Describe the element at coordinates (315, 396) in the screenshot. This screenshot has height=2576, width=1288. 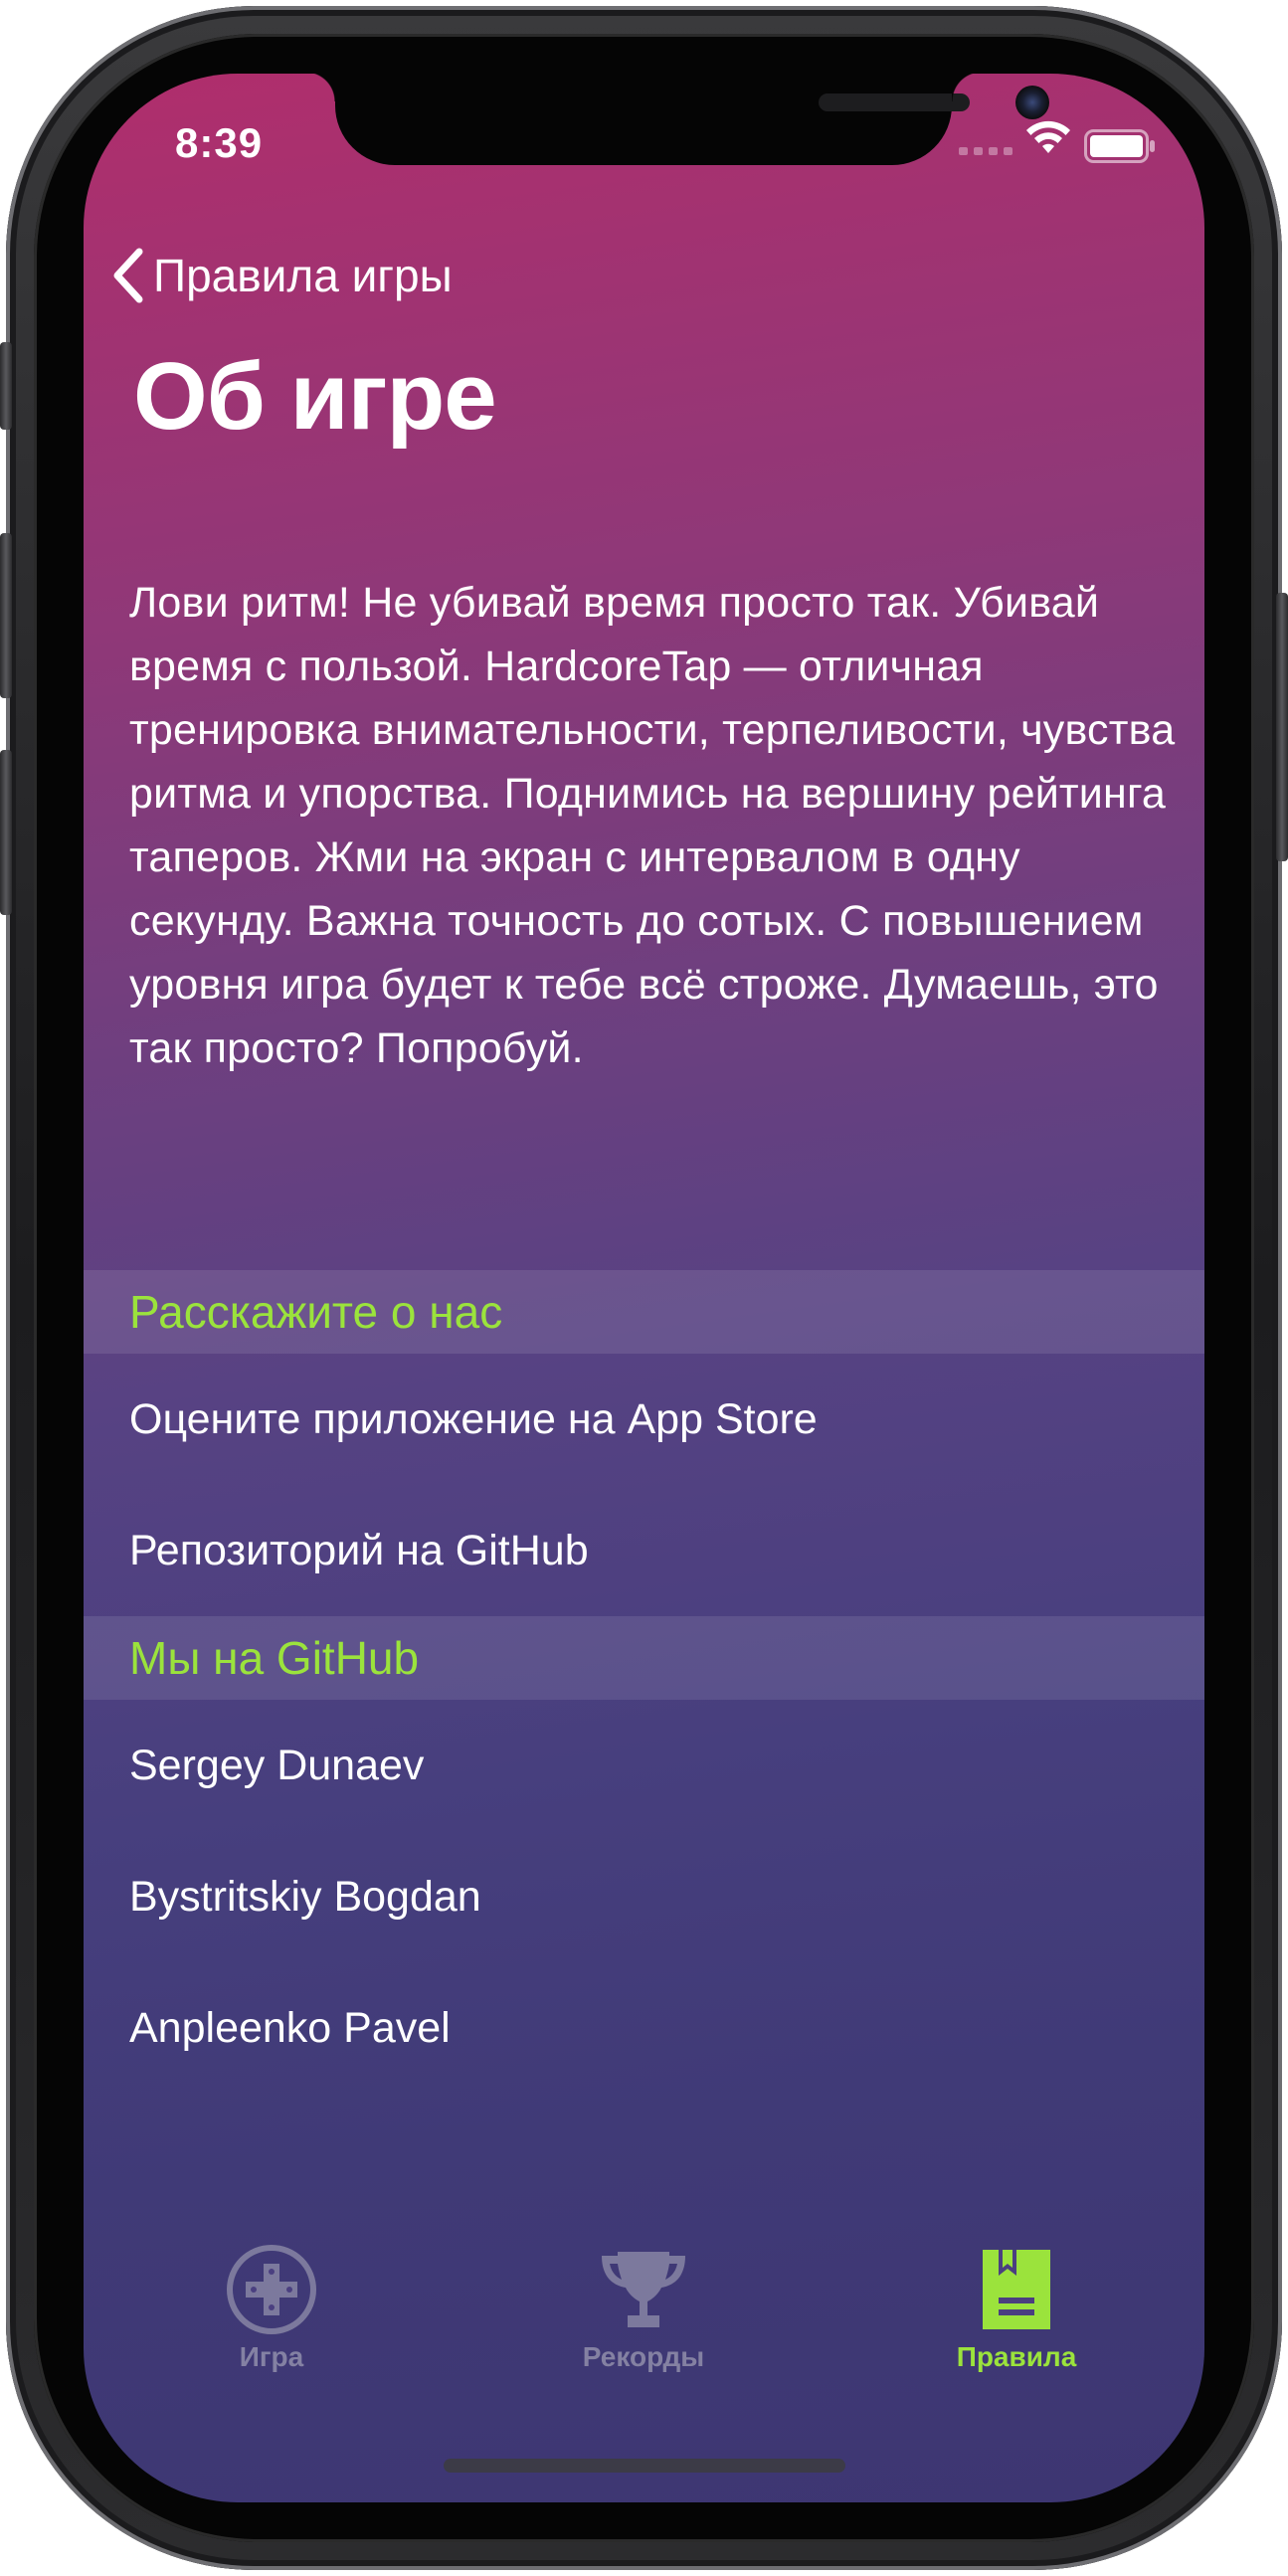
I see `page-title: Об игре` at that location.